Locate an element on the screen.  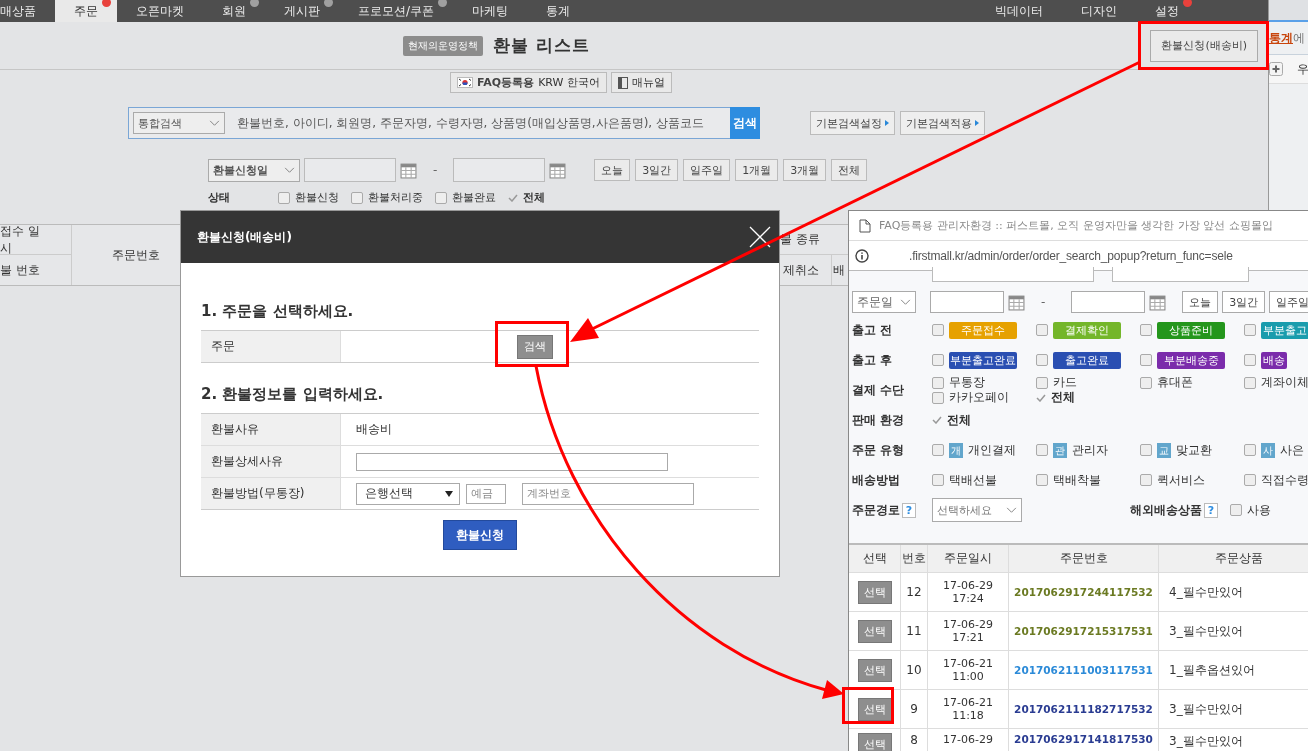
search-field: 환불번호, 아이디, 회원명, 주문자명, 수령자명, 상품명(매입상품명,사은품명), 상품코드 is located at coordinates (479, 123).